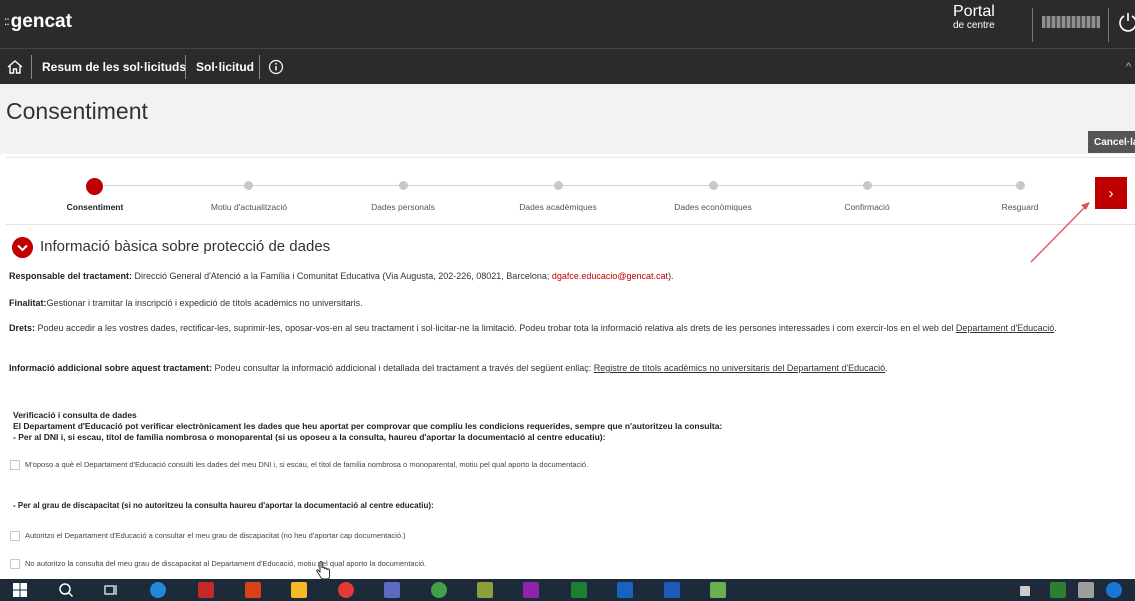 The width and height of the screenshot is (1135, 601). I want to click on step-dot-dades-personals, so click(403, 185).